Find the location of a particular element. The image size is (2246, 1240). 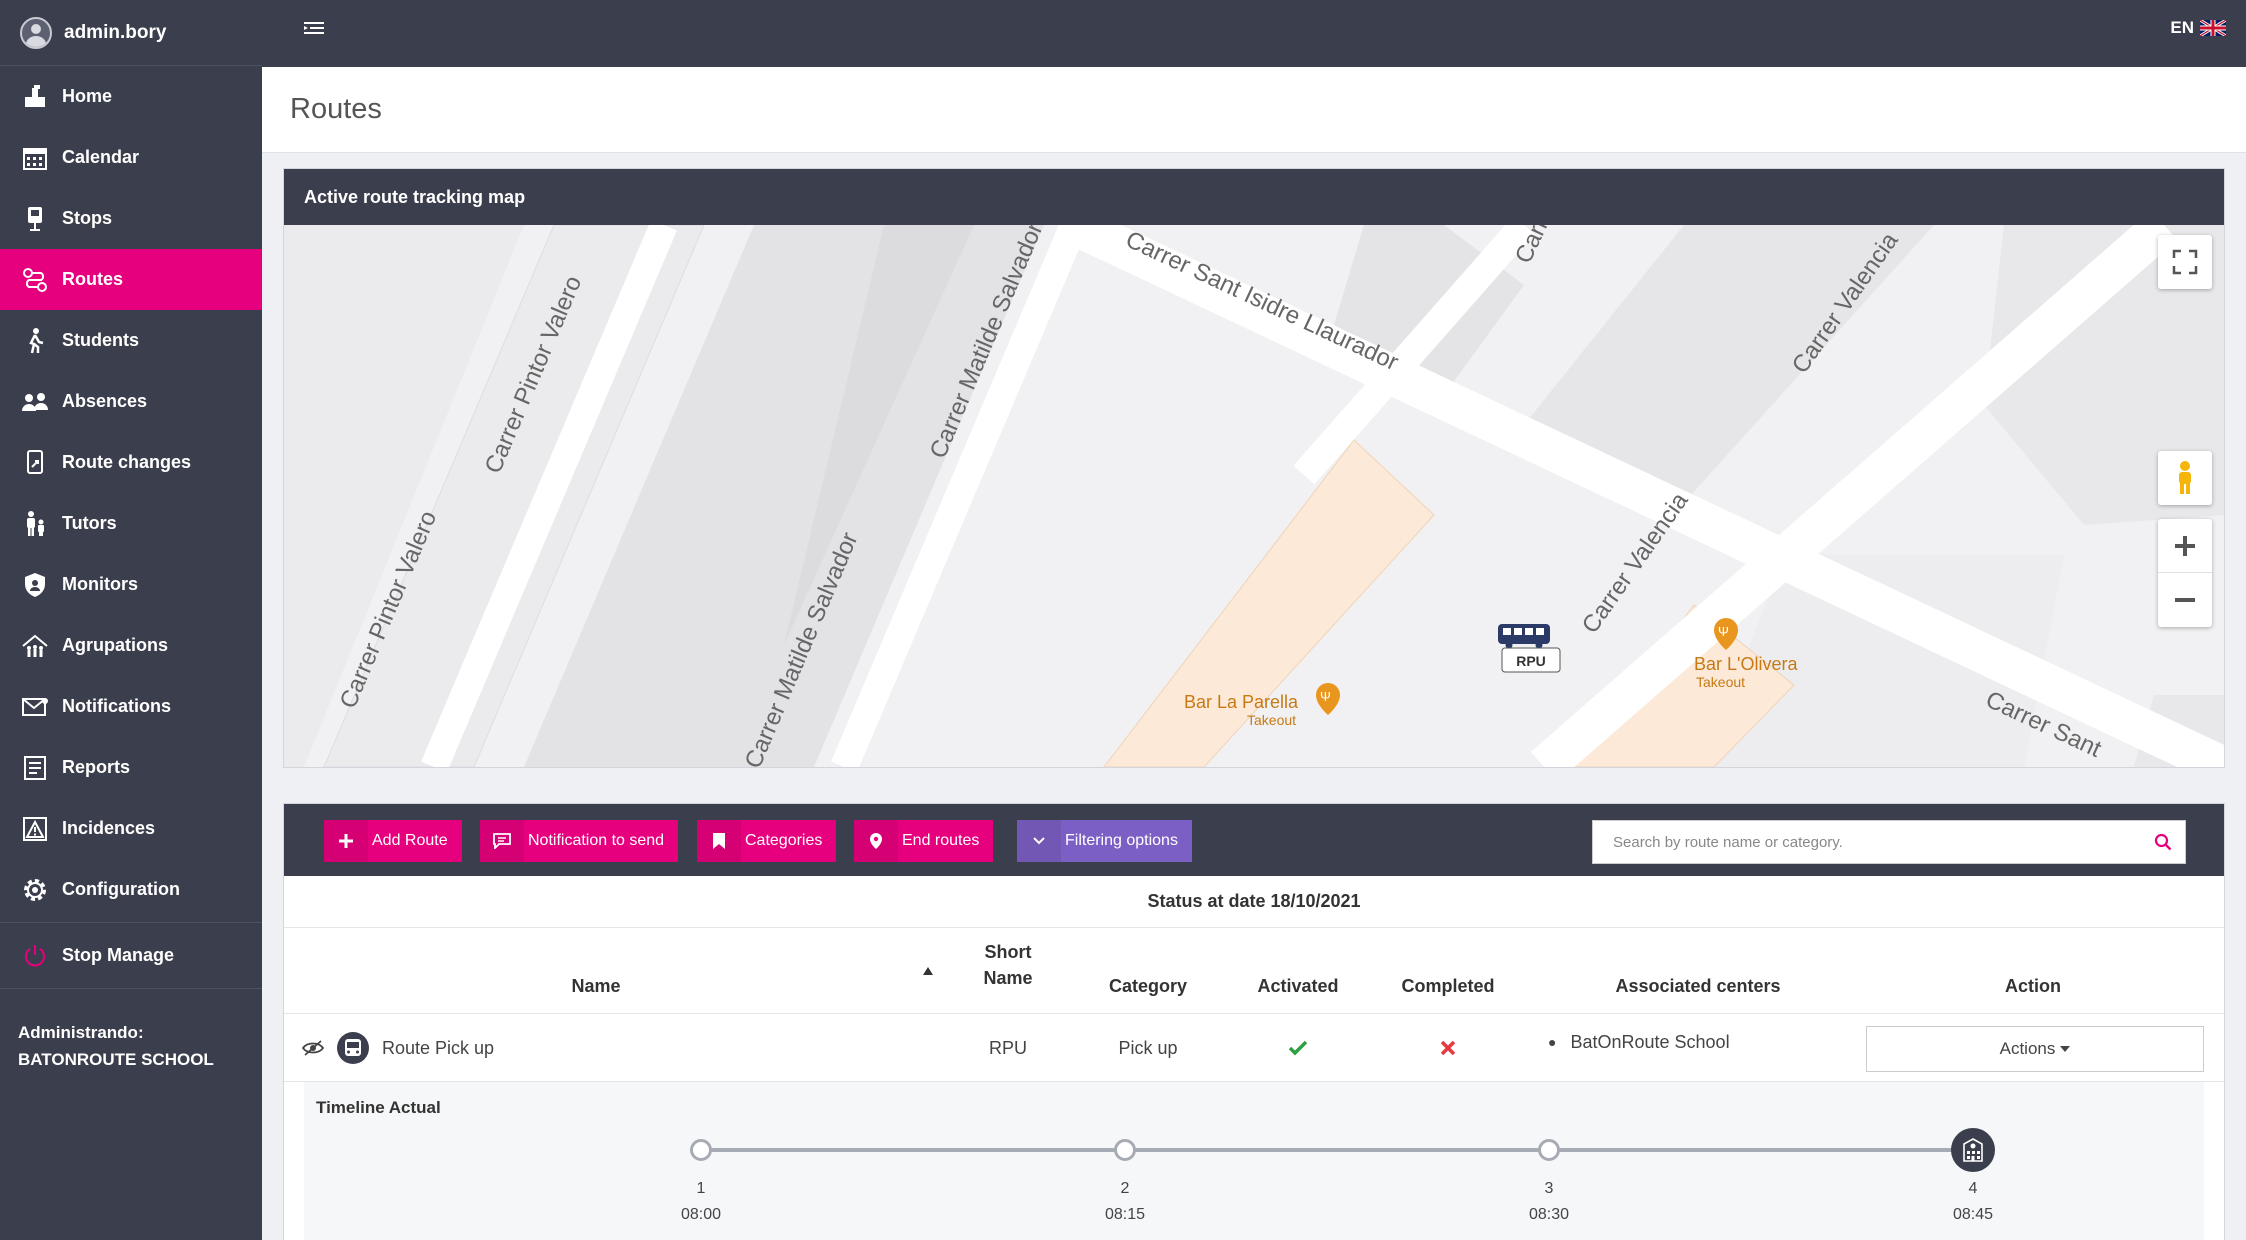

zoom-in-button is located at coordinates (2185, 546).